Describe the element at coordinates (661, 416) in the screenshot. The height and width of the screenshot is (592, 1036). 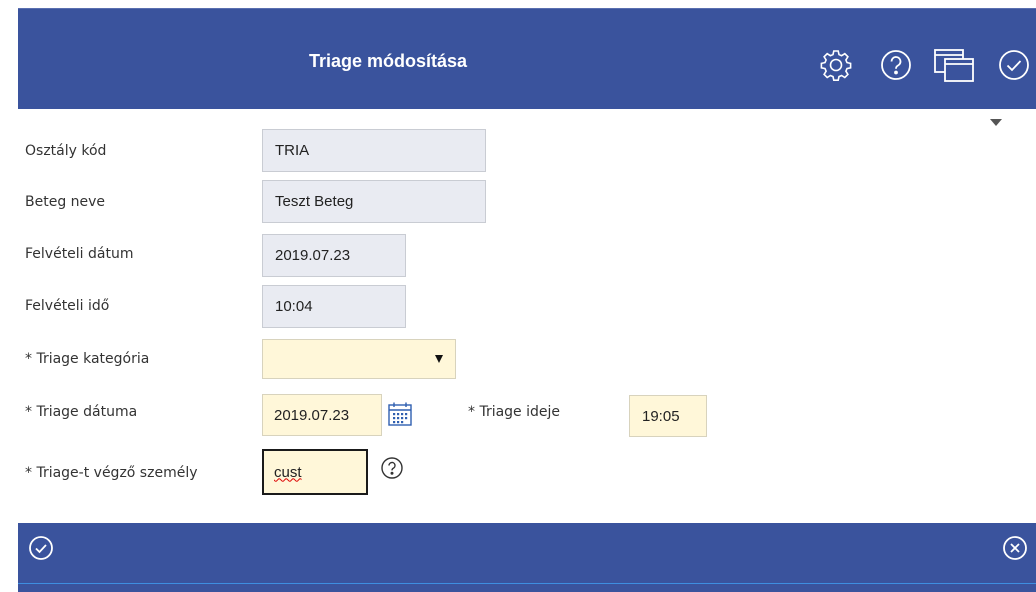
I see `triage-time-value: 19:05` at that location.